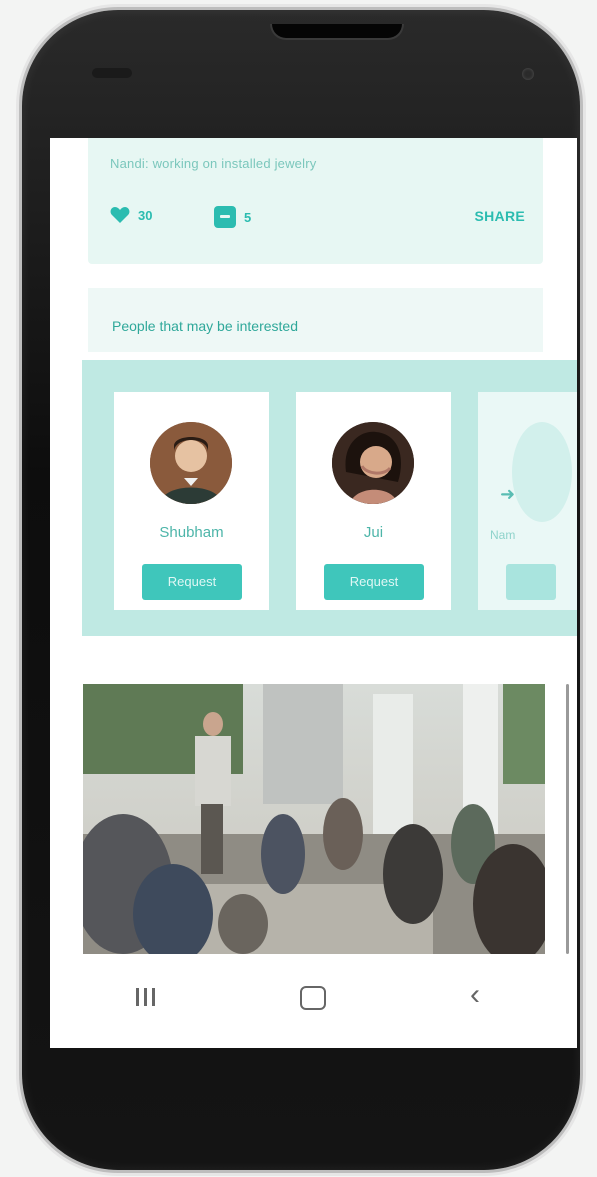 The width and height of the screenshot is (597, 1177). What do you see at coordinates (131, 215) in the screenshot?
I see `like-button: 30` at bounding box center [131, 215].